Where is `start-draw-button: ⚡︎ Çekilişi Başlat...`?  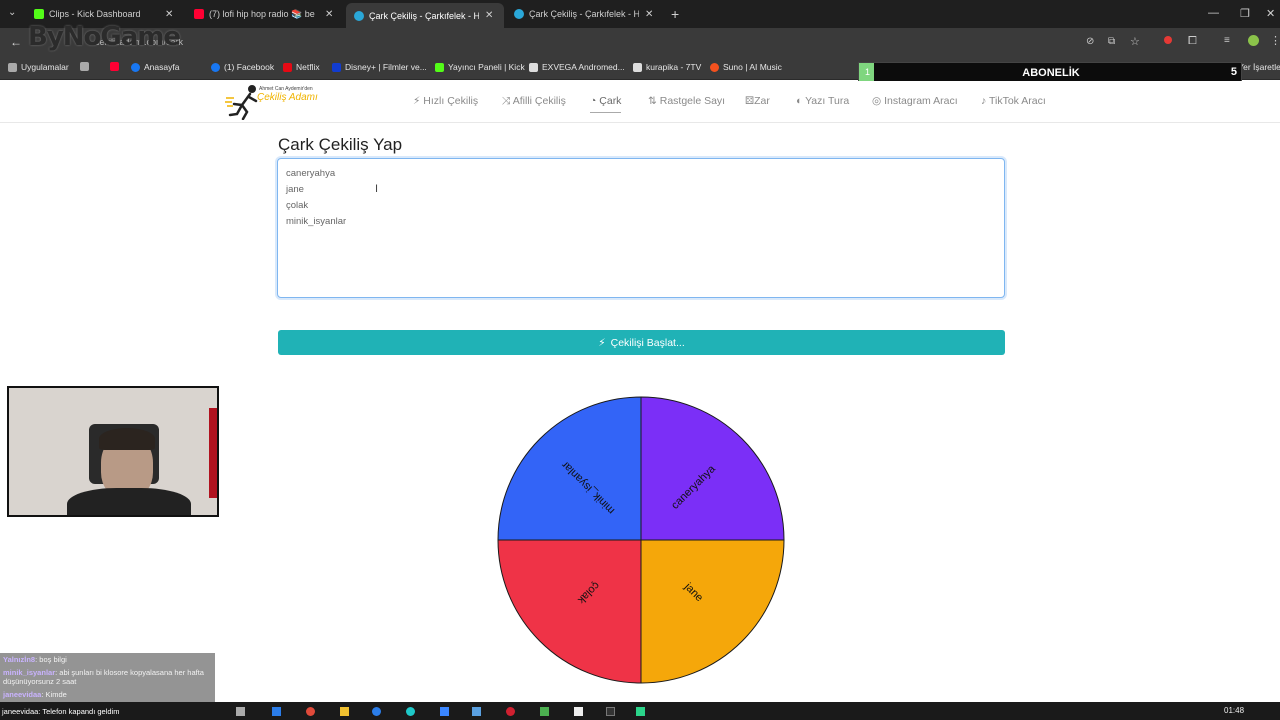 start-draw-button: ⚡︎ Çekilişi Başlat... is located at coordinates (641, 342).